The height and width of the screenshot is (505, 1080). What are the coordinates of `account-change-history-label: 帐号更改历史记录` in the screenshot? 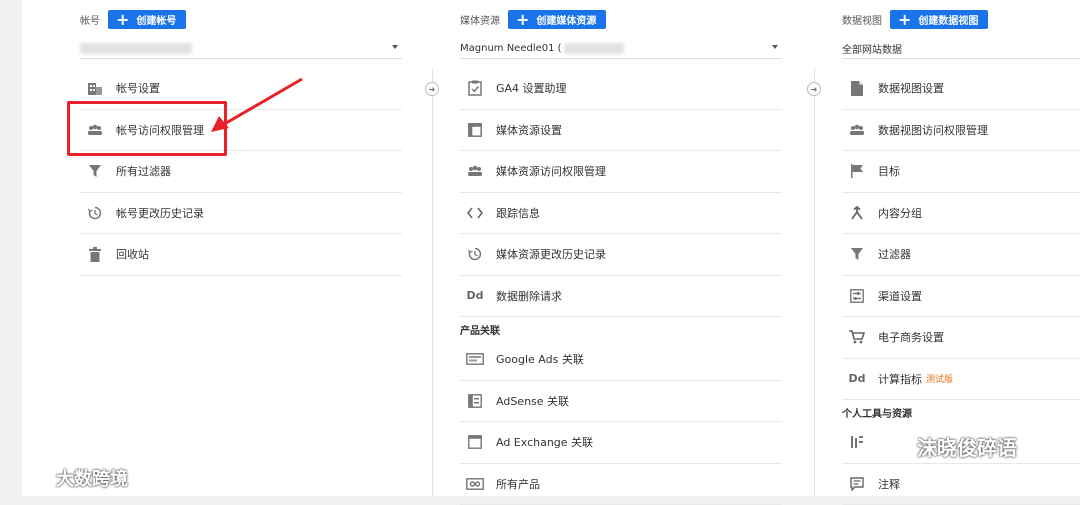 It's located at (160, 213).